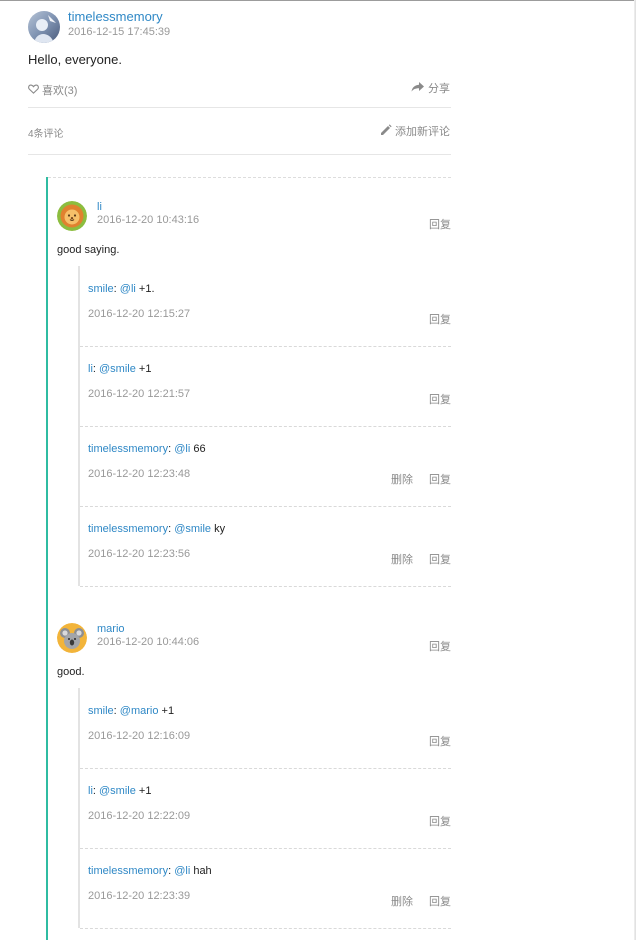 The width and height of the screenshot is (636, 940). What do you see at coordinates (139, 394) in the screenshot?
I see `reply-timestamp: 2016-12-20 12:21:57` at bounding box center [139, 394].